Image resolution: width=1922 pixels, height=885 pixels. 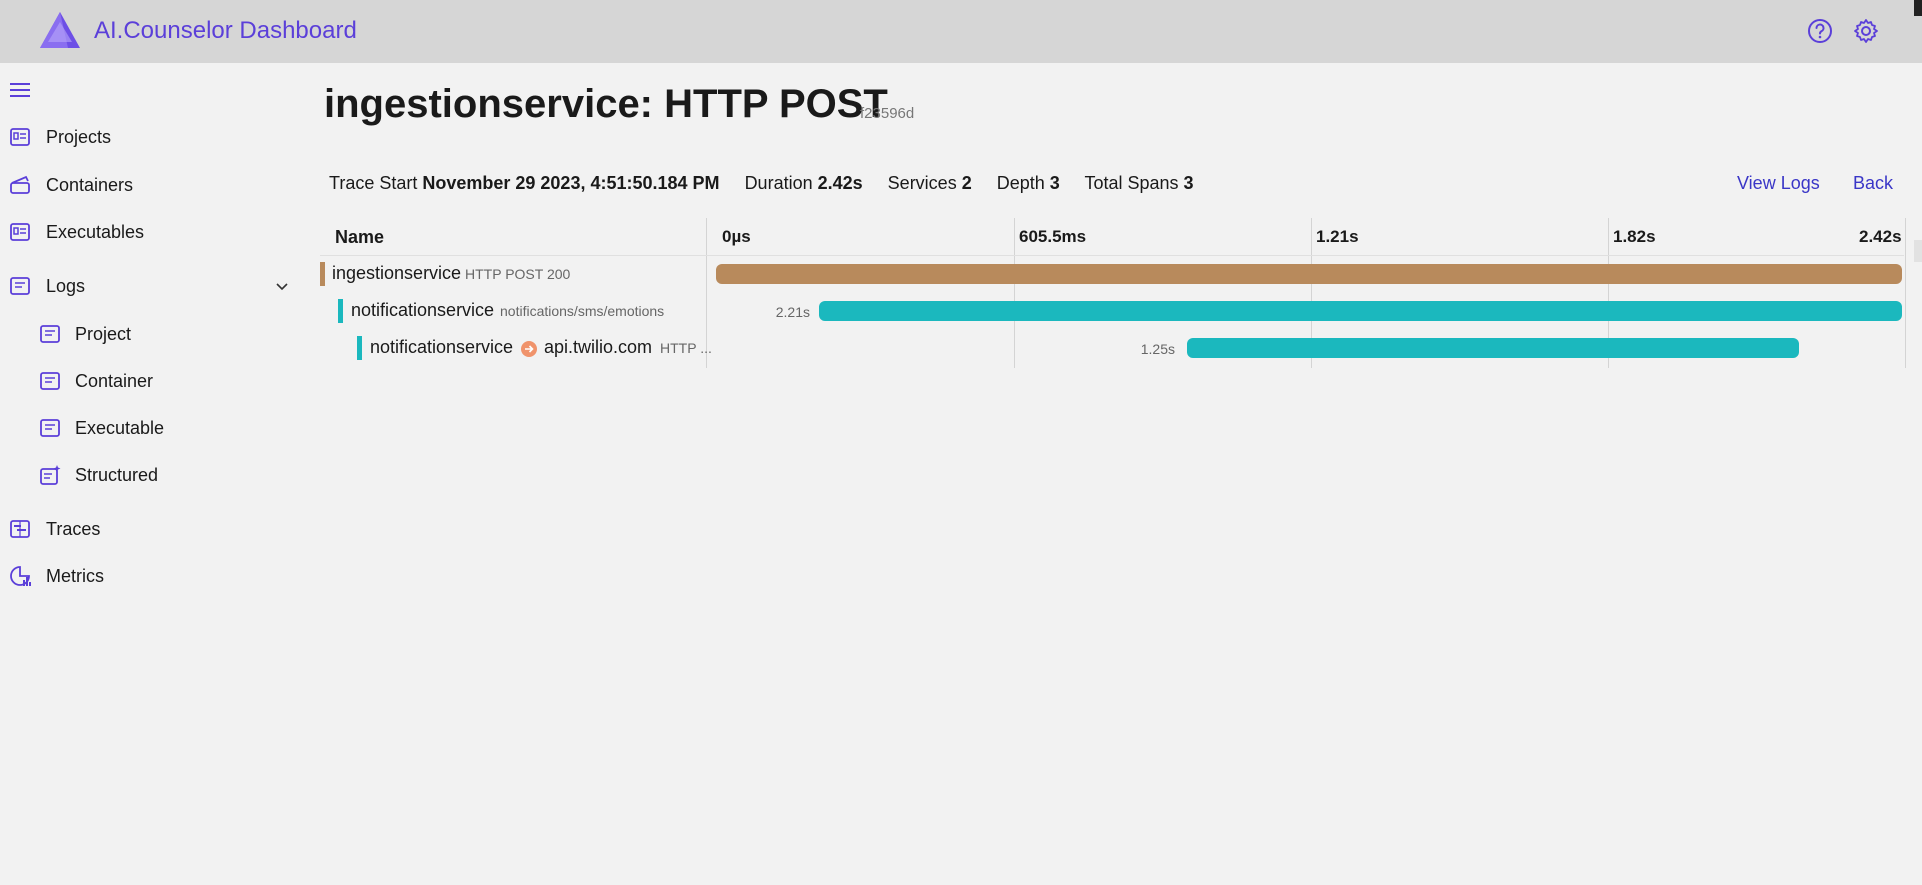 What do you see at coordinates (50, 428) in the screenshot?
I see `log-executable-icon` at bounding box center [50, 428].